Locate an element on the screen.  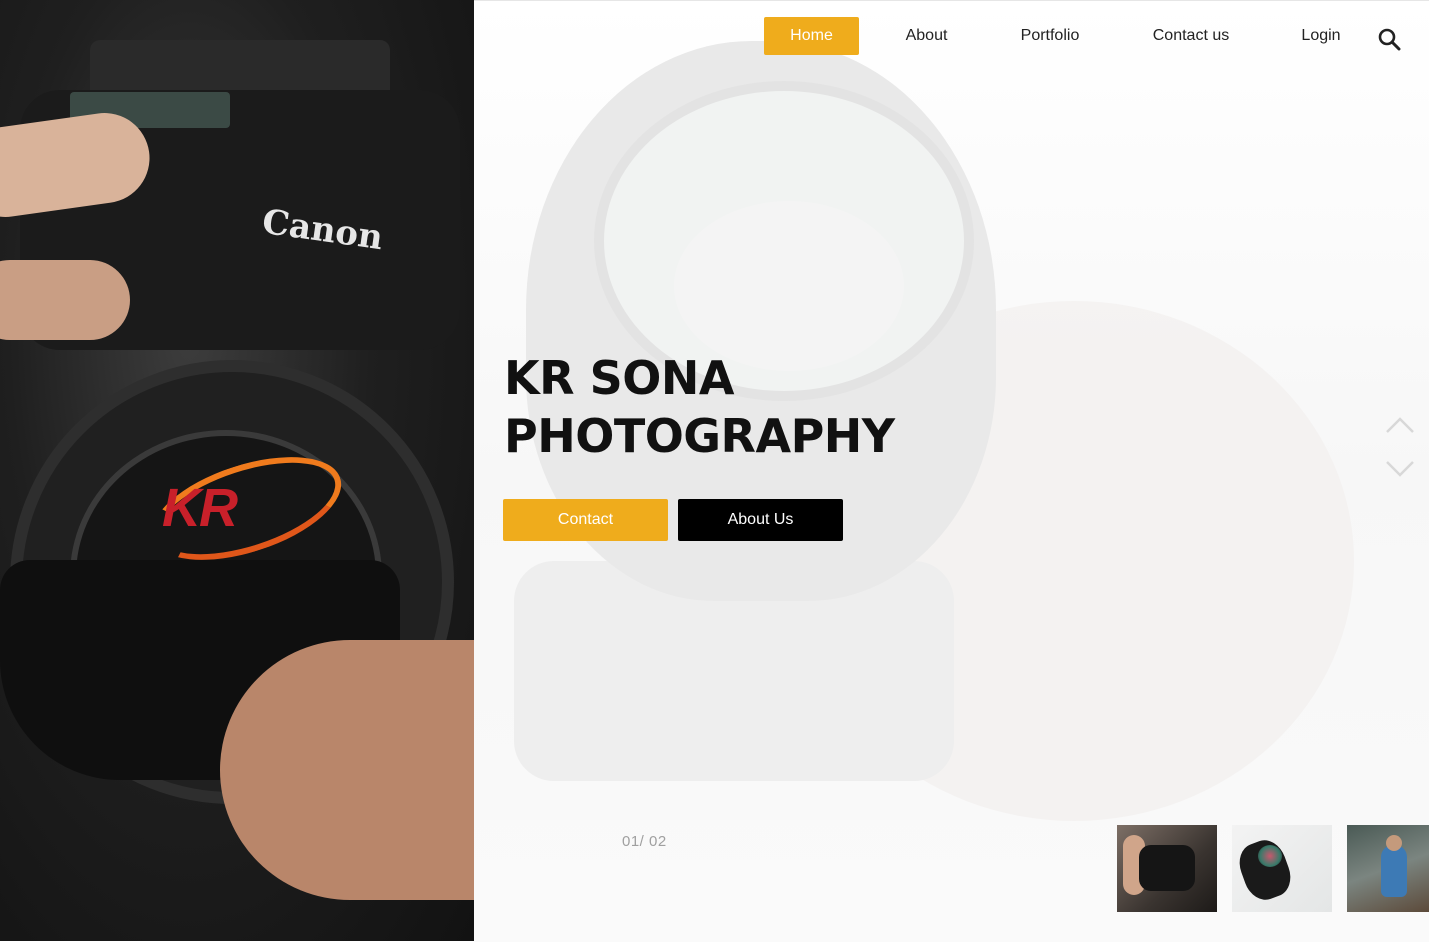
about-us-button: About Us is located at coordinates (760, 520).